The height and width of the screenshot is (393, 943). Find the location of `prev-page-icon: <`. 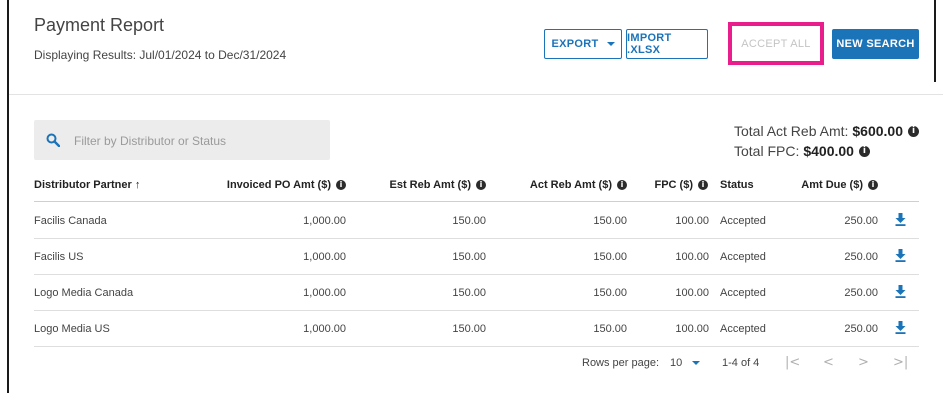

prev-page-icon: < is located at coordinates (828, 362).